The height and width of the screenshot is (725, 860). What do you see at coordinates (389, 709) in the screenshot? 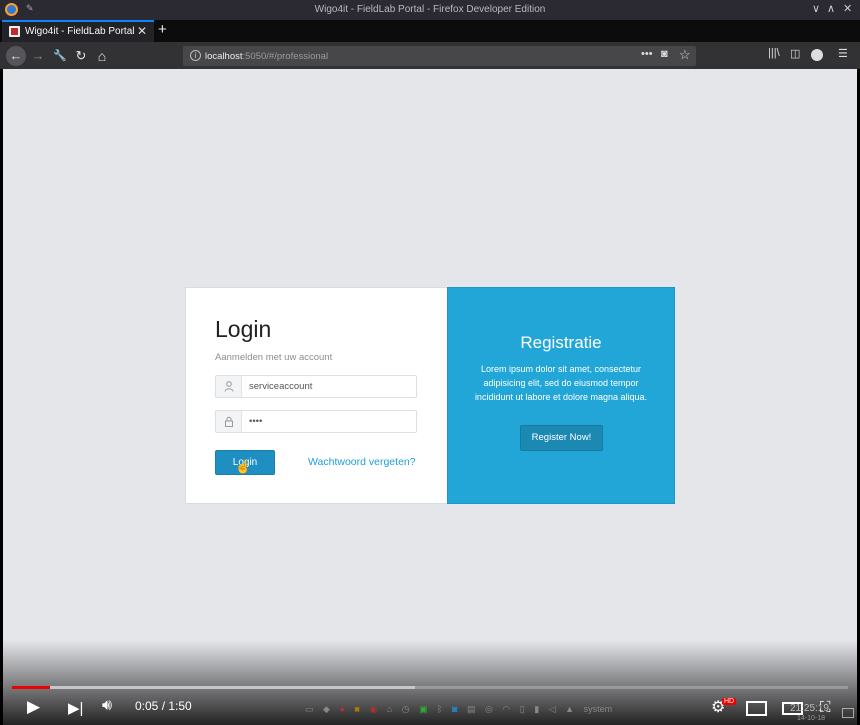
I see `lock-tray-icon: ⌂` at bounding box center [389, 709].